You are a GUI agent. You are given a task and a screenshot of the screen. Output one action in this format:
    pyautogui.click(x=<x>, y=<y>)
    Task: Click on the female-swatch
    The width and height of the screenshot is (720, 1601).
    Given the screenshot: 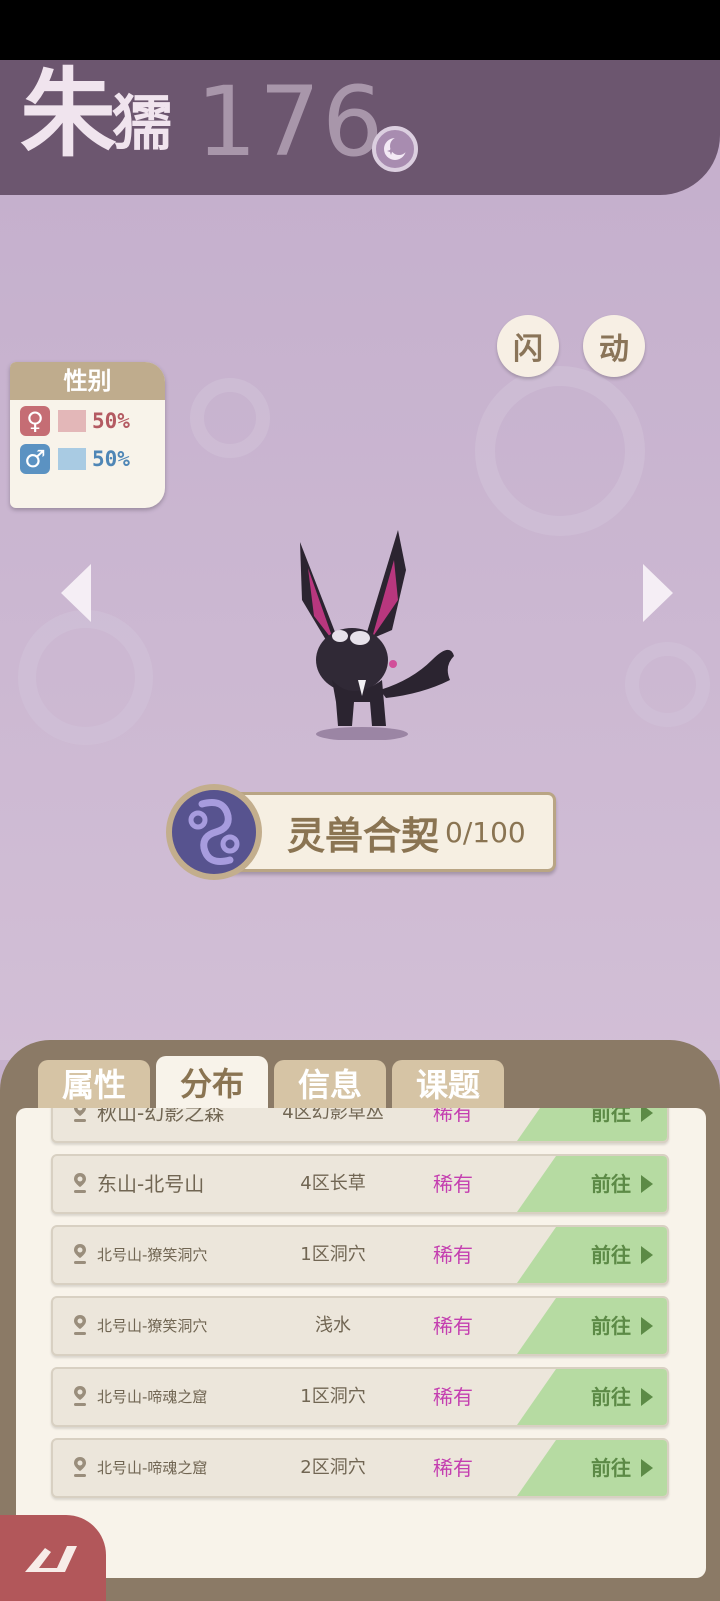 What is the action you would take?
    pyautogui.click(x=72, y=421)
    